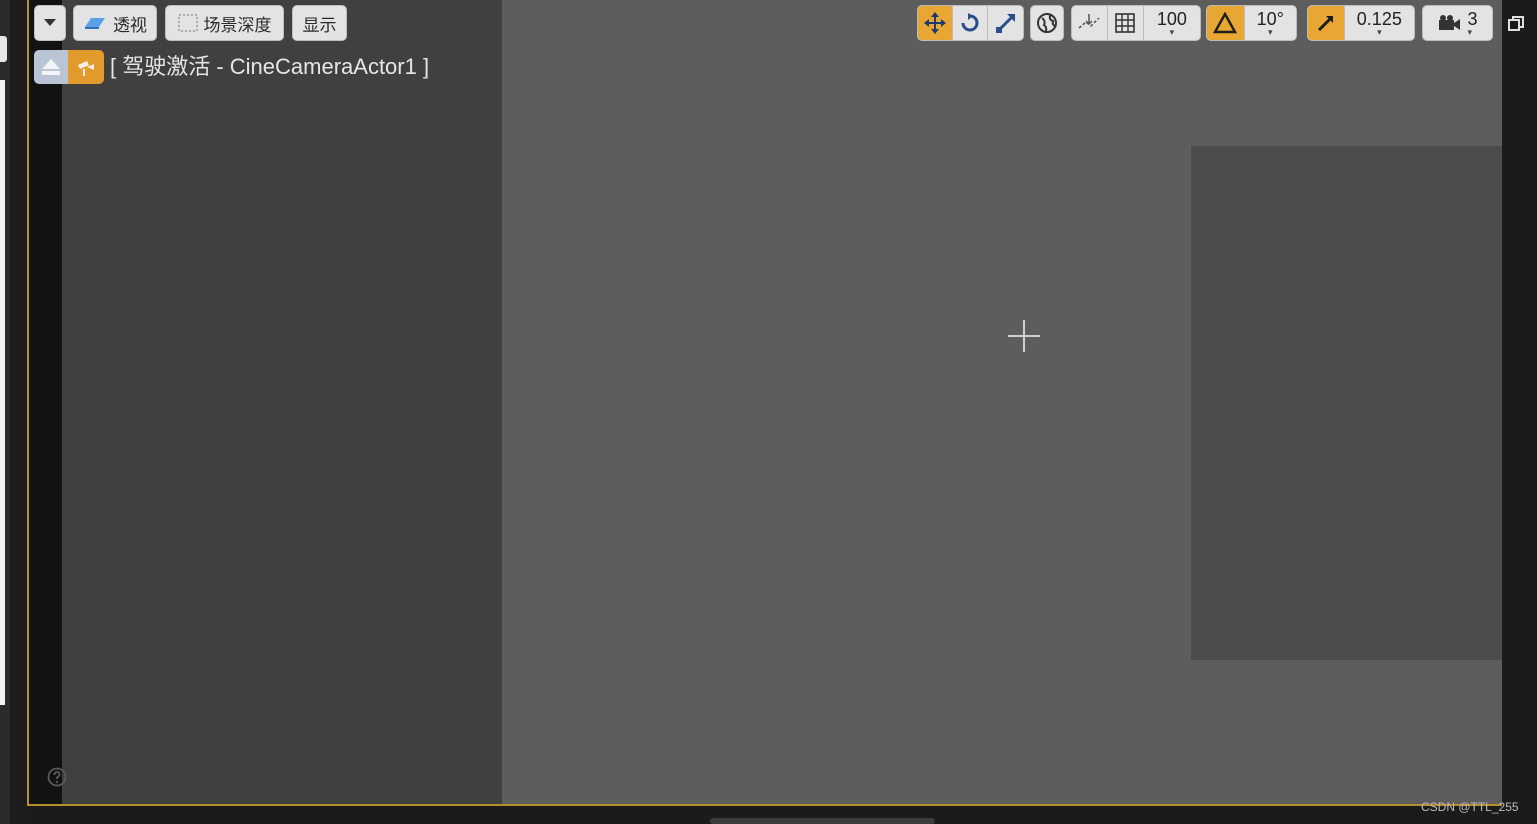 Image resolution: width=1537 pixels, height=824 pixels. I want to click on help-icon, so click(57, 777).